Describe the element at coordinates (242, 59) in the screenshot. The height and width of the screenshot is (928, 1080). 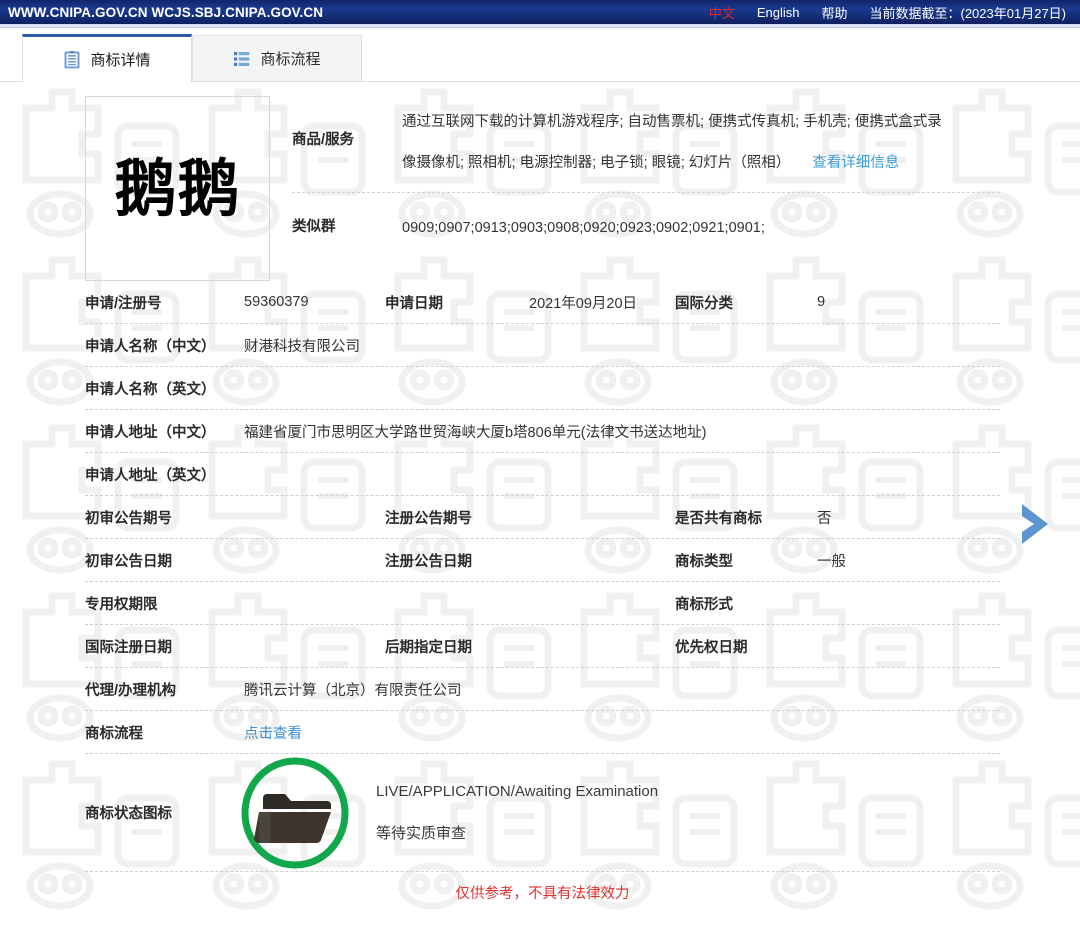
I see `list-icon` at that location.